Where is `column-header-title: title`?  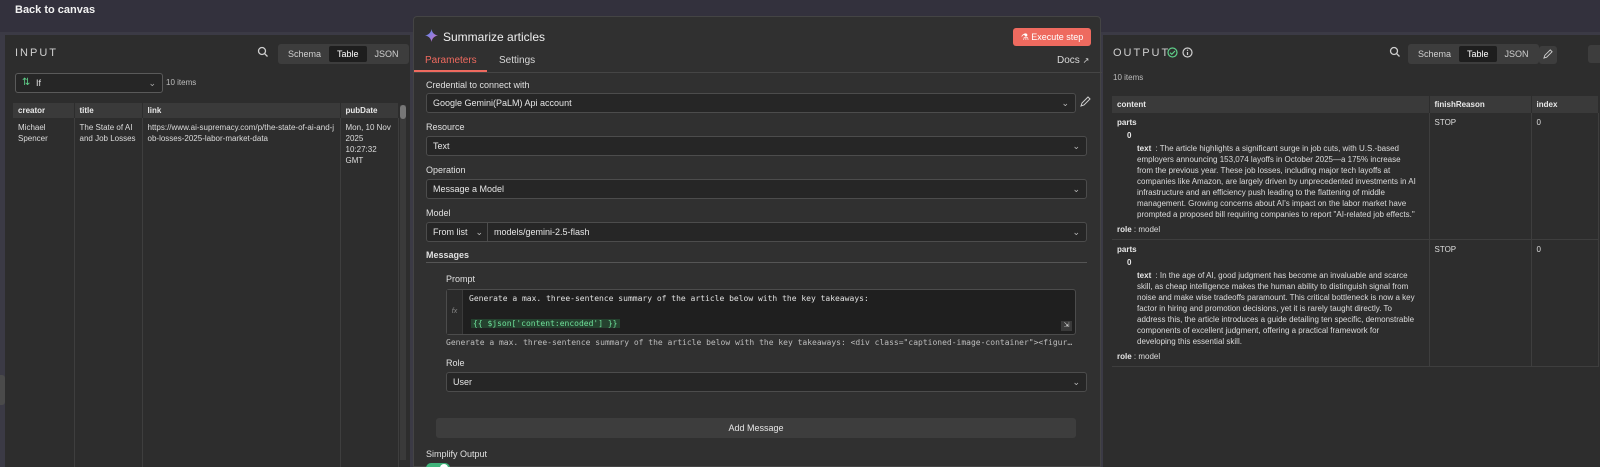 column-header-title: title is located at coordinates (108, 110).